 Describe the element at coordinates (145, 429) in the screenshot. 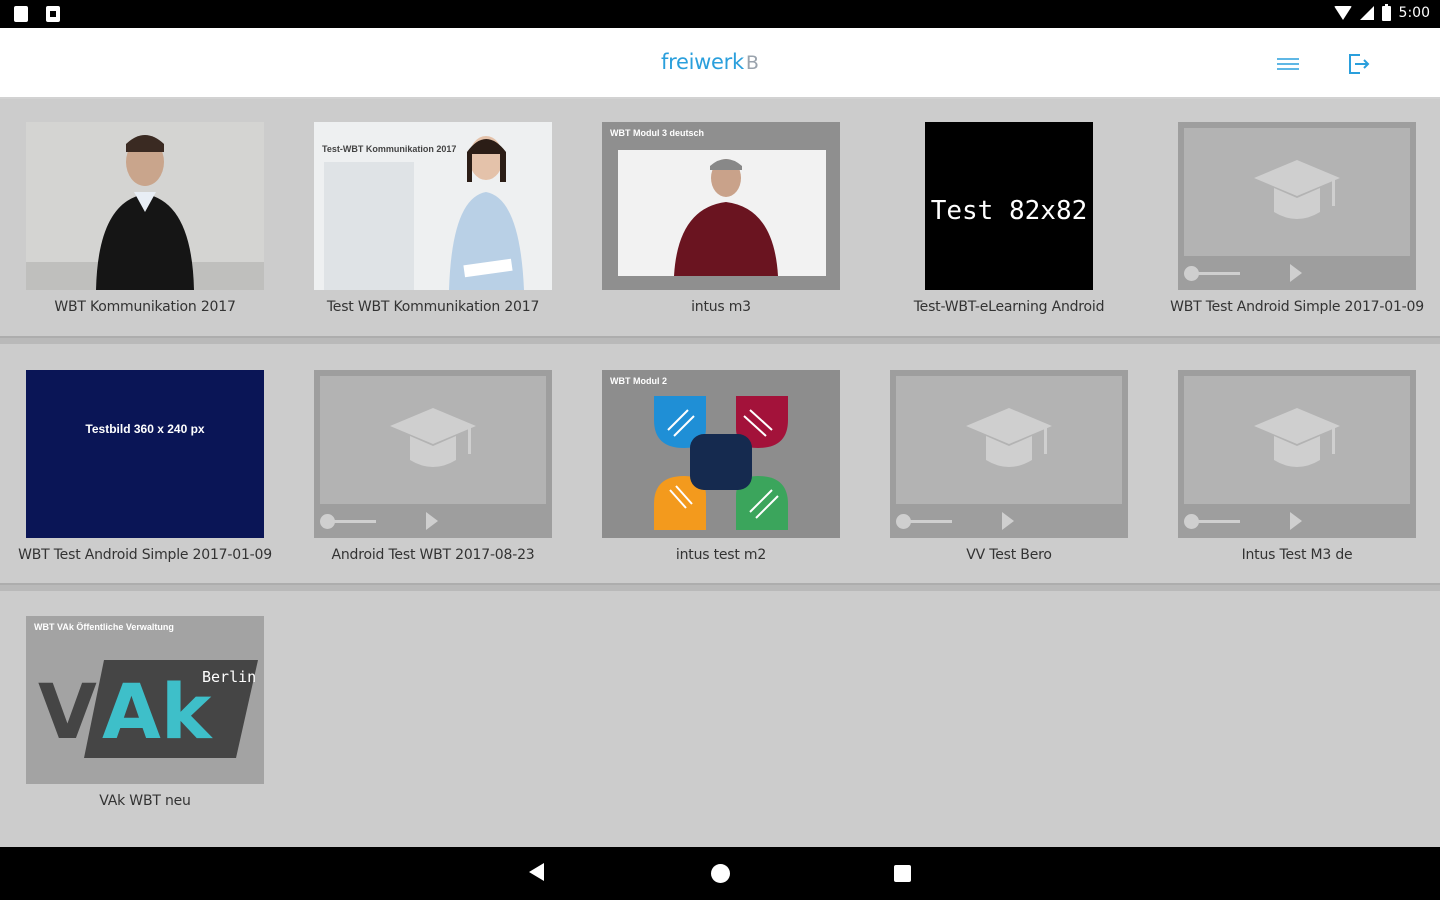

I see `thumbnail-text: Testbild 360 x 240 px` at that location.